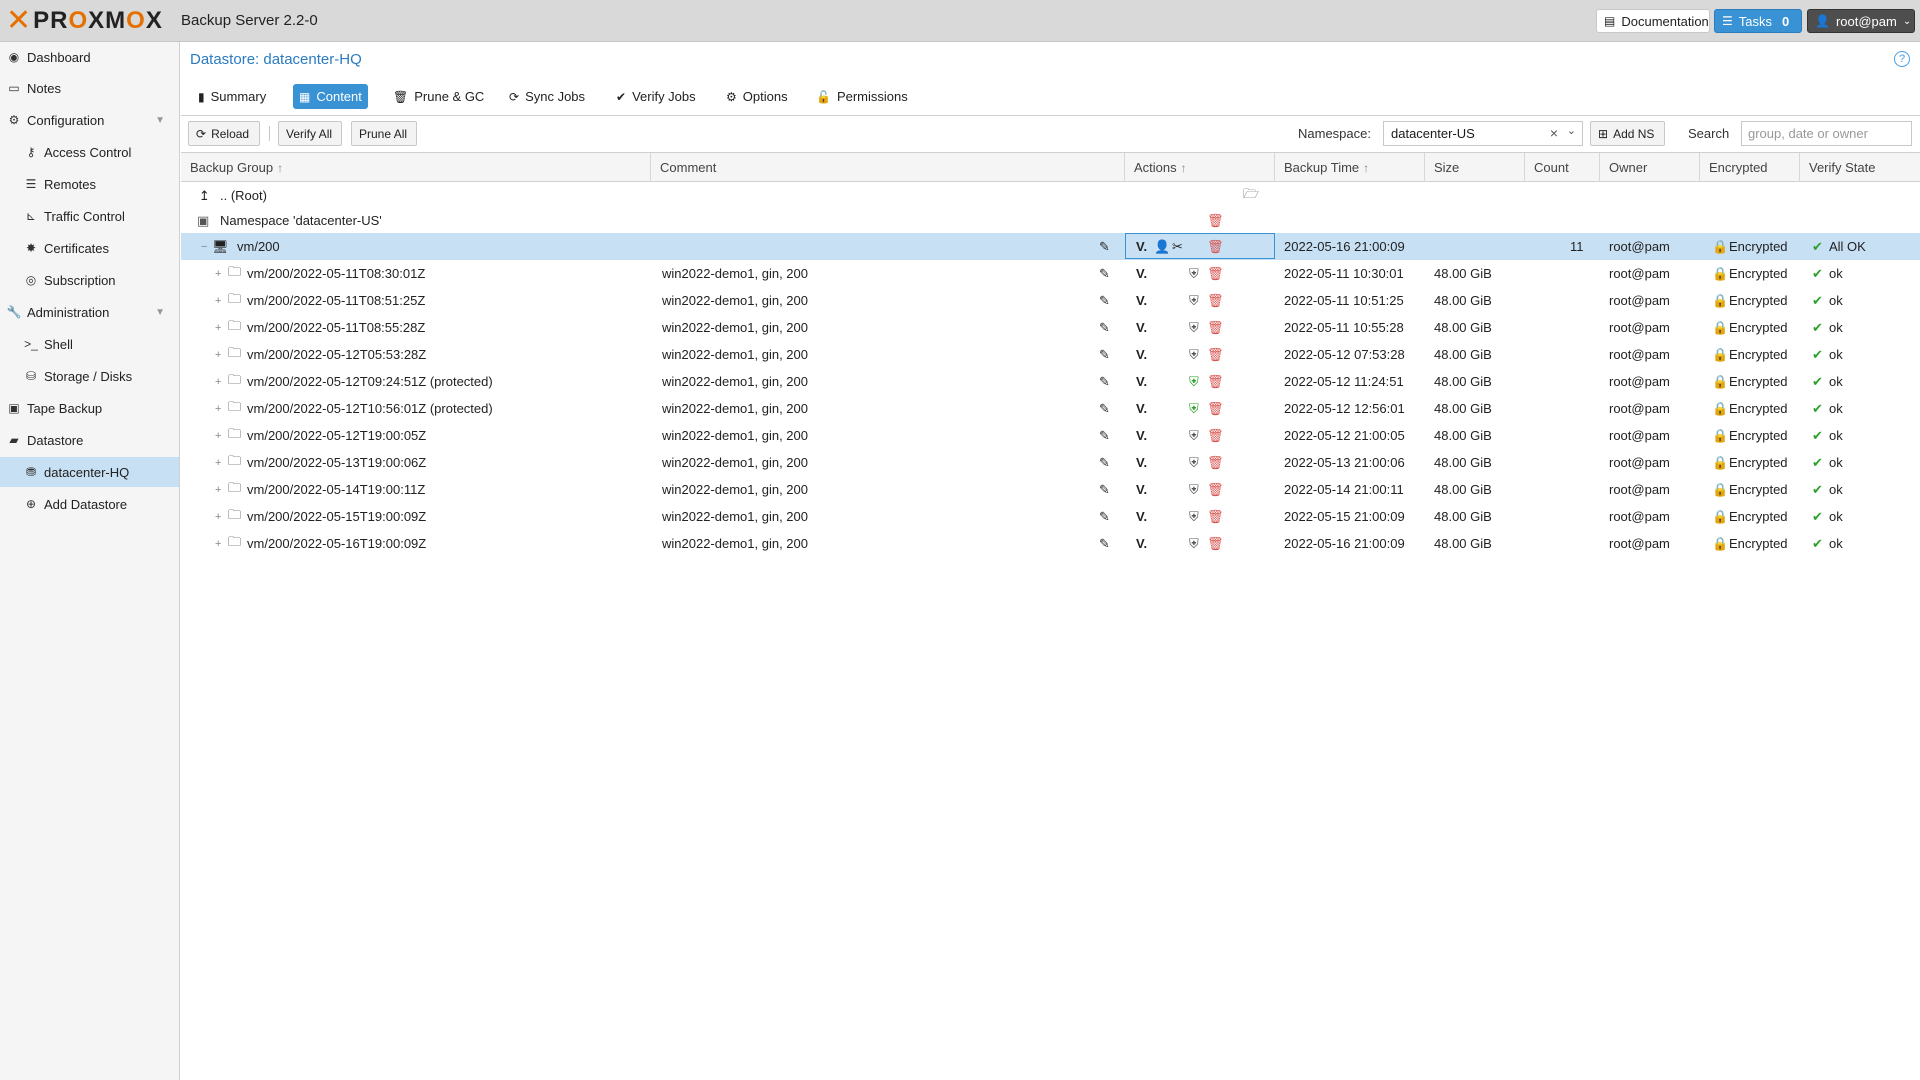 Image resolution: width=1920 pixels, height=1080 pixels. I want to click on documentation-button: ▤ Documentation, so click(1653, 21).